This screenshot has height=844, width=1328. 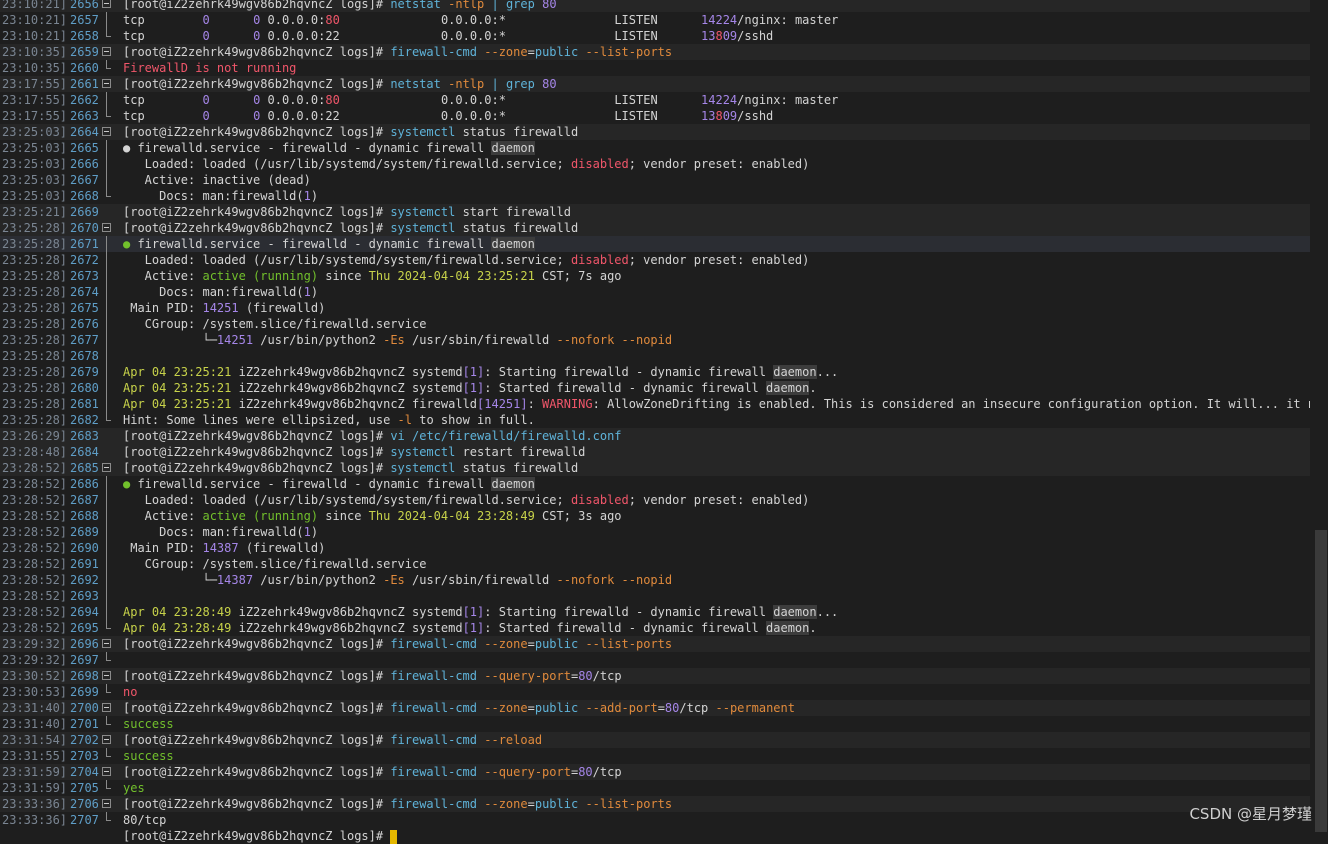 I want to click on timestamp: 23:33:36], so click(x=35, y=820).